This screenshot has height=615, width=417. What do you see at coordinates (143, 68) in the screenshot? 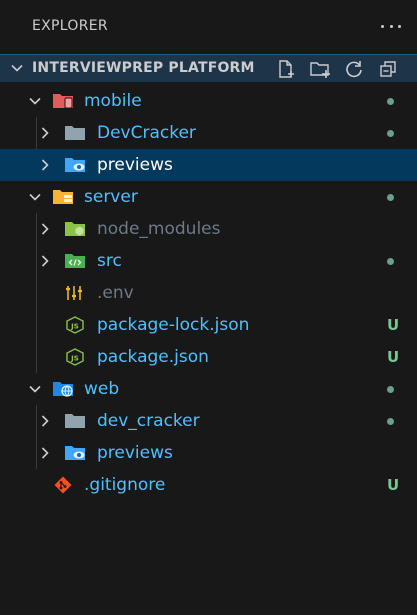
I see `workspace-root-label: INTERVIEWPREP PLATFORM` at bounding box center [143, 68].